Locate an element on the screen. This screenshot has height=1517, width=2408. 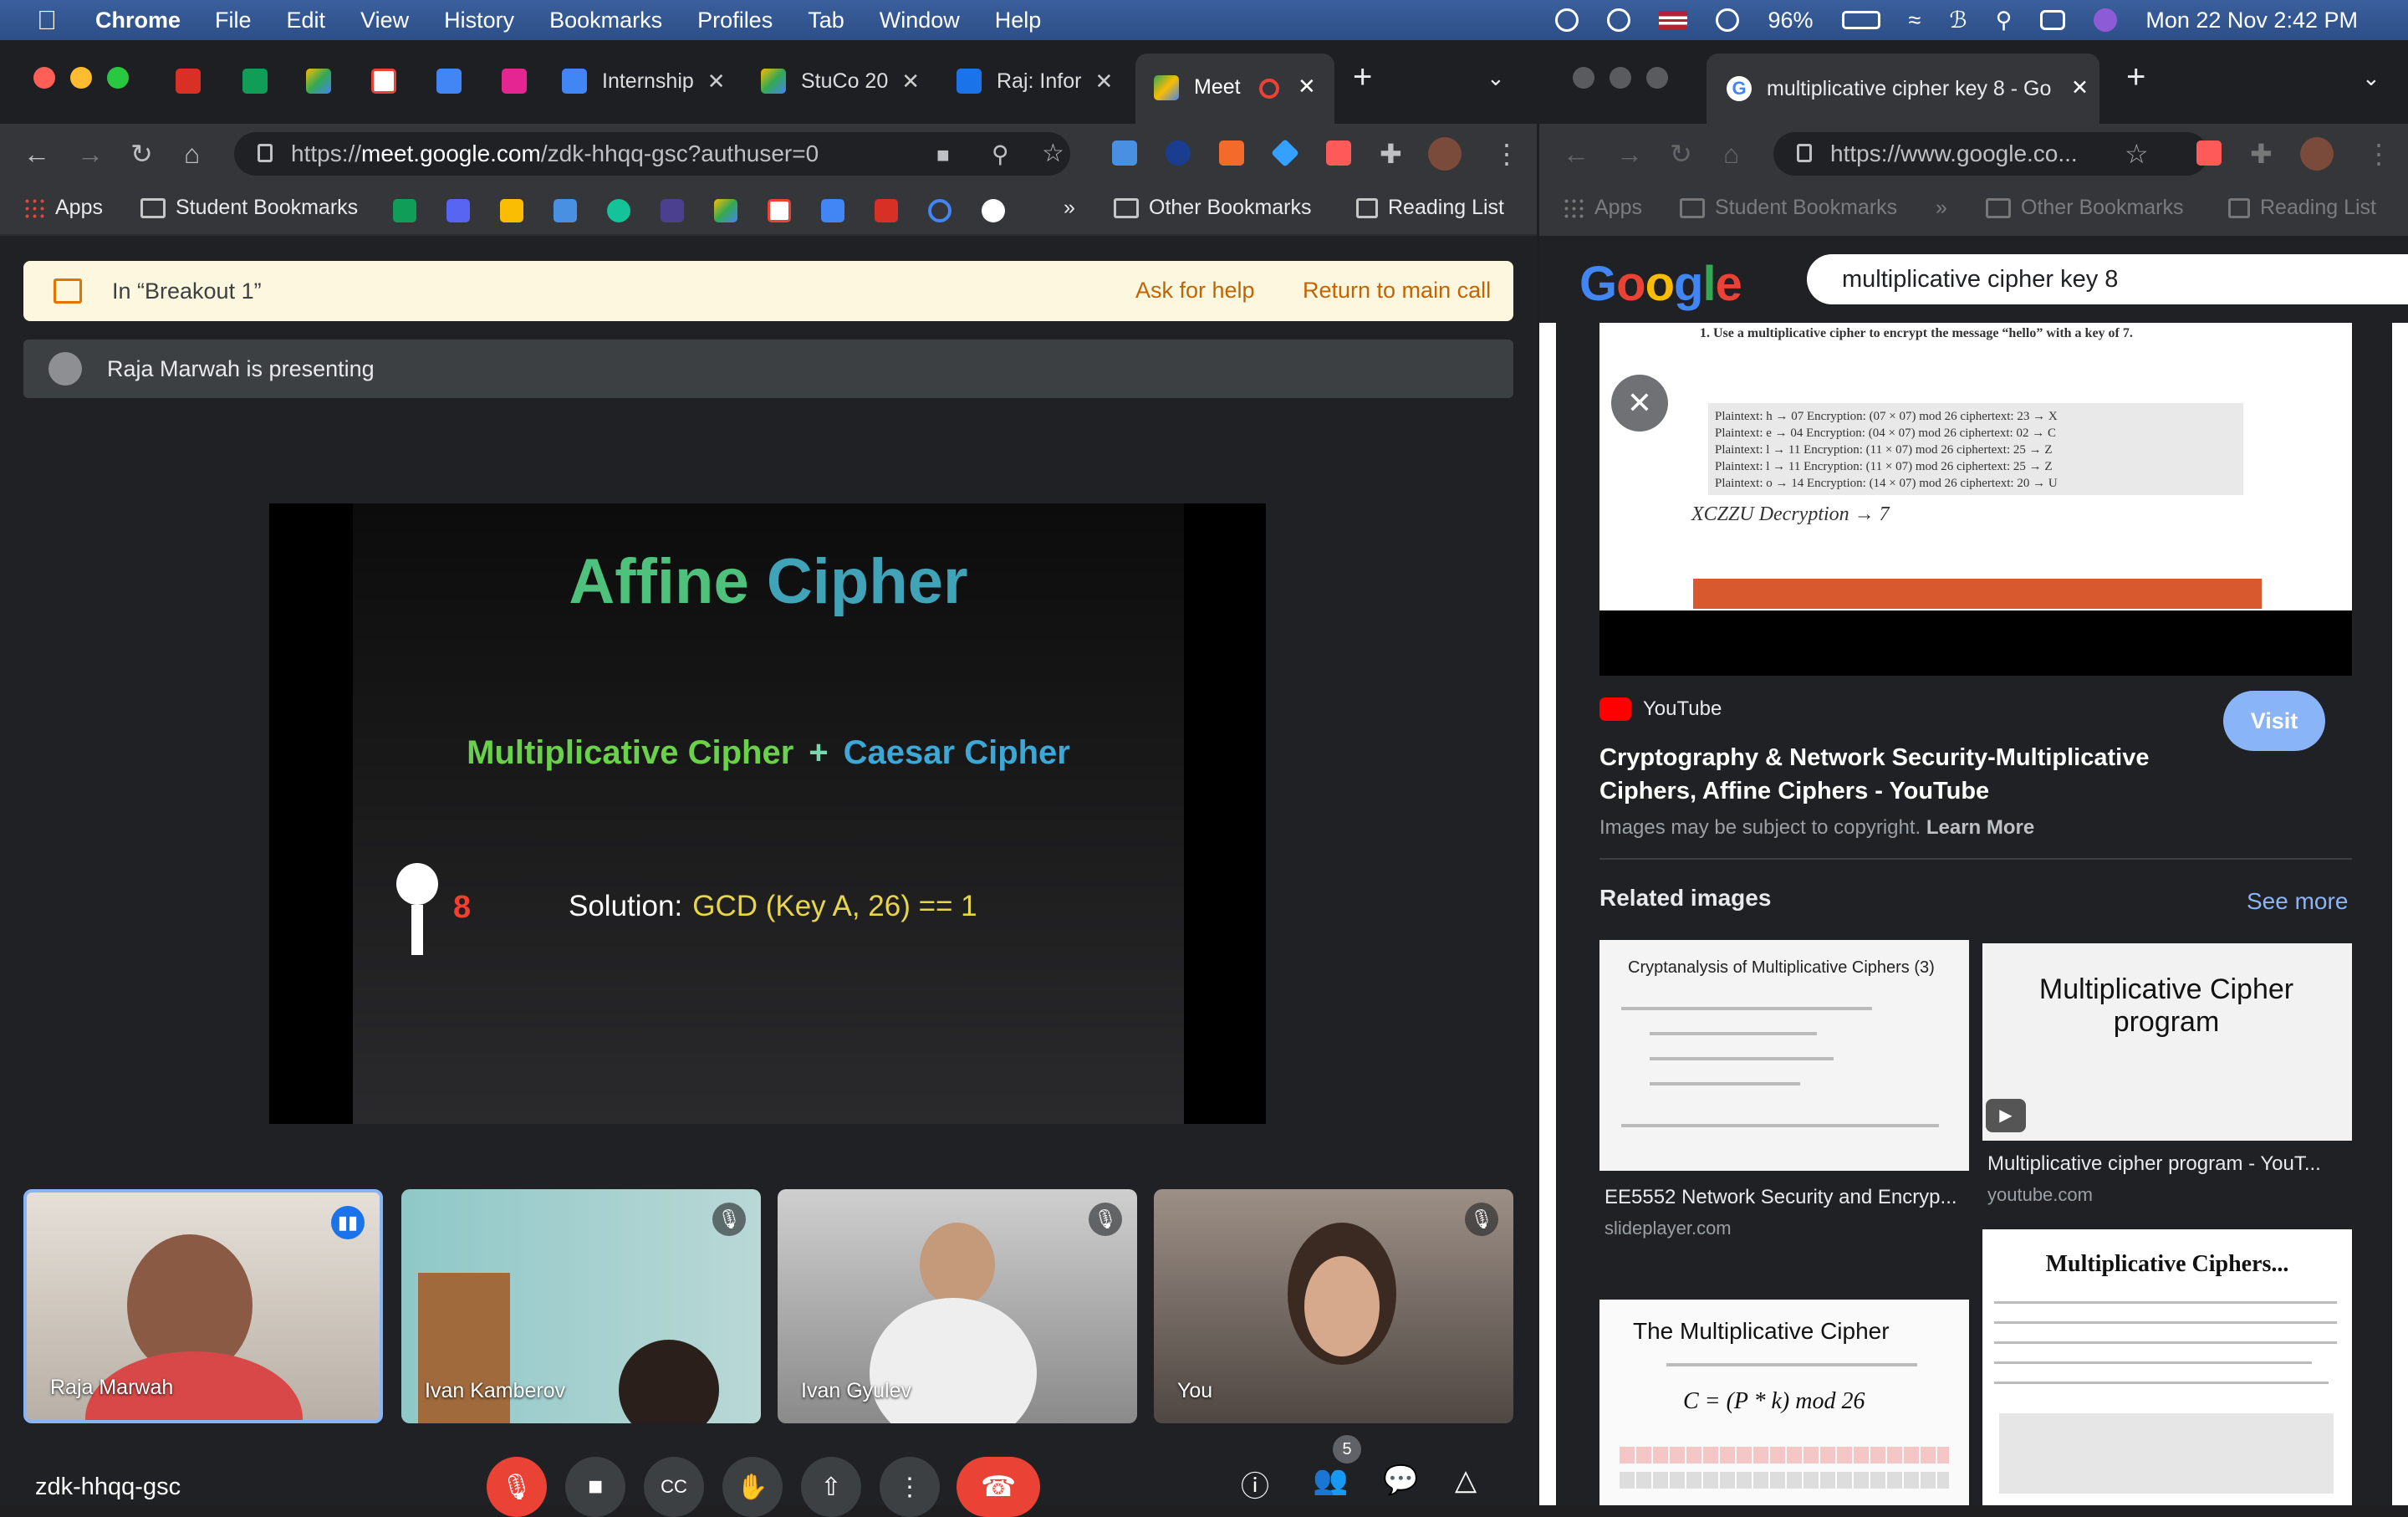
home-icon: ⌂ is located at coordinates (192, 154).